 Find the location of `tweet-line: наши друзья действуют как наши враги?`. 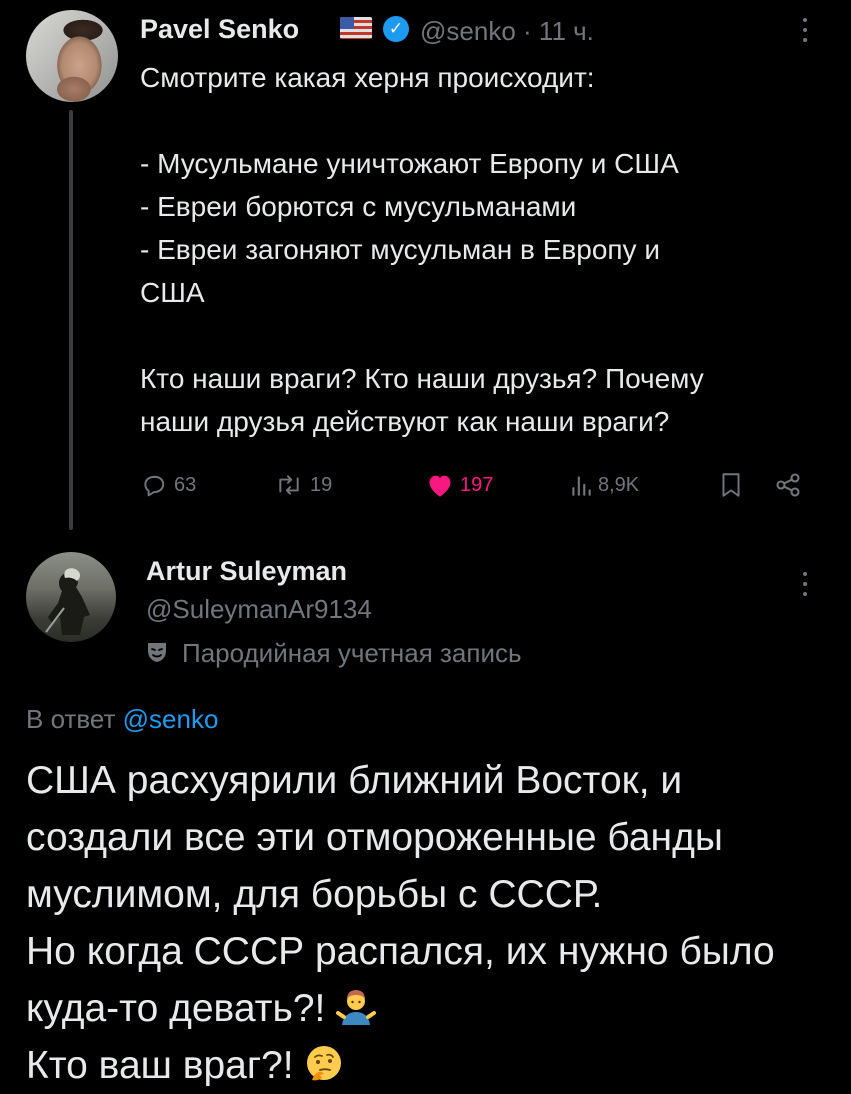

tweet-line: наши друзья действуют как наши враги? is located at coordinates (405, 421).